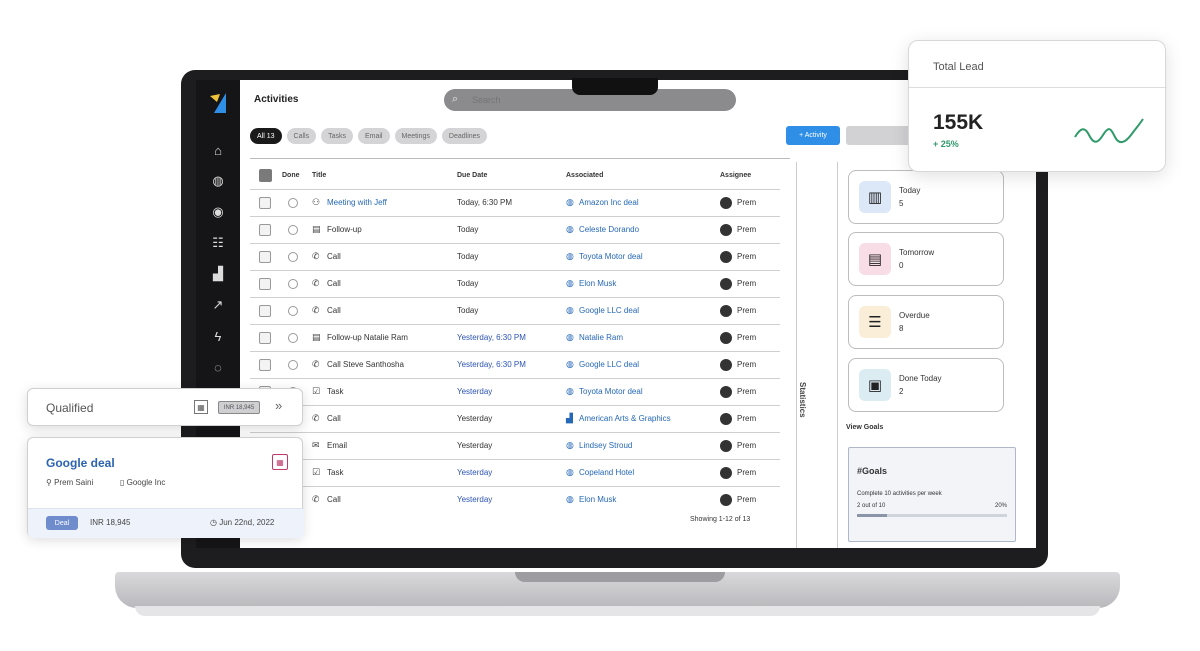  I want to click on stat-card-tomorrow: ▤ Tomorrow 0, so click(926, 259).